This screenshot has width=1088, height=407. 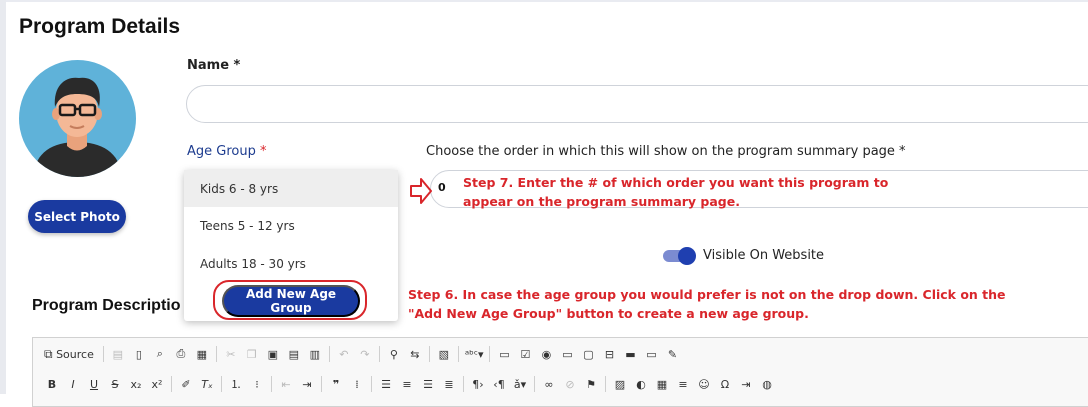 What do you see at coordinates (357, 384) in the screenshot?
I see `div-icon: ⁞` at bounding box center [357, 384].